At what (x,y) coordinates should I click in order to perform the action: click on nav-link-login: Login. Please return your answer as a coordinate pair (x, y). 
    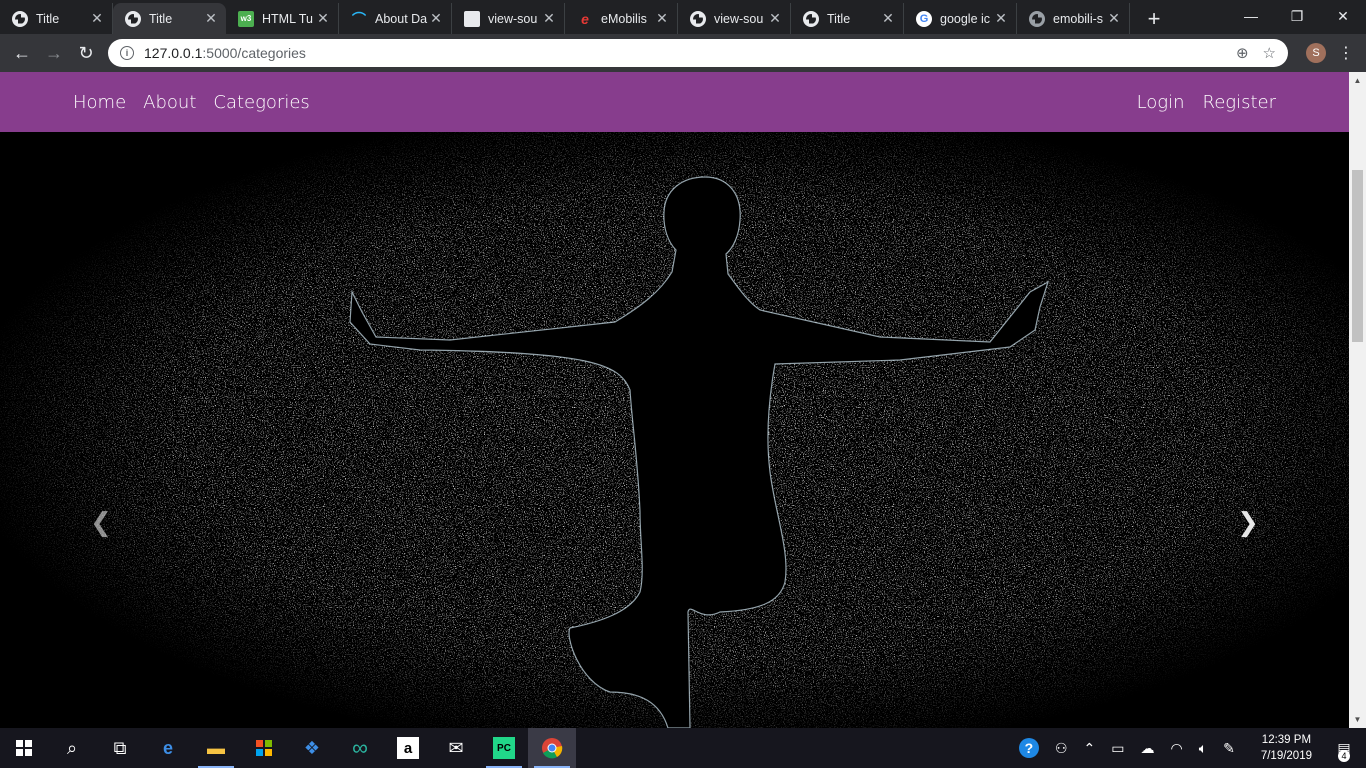
    Looking at the image, I should click on (1161, 102).